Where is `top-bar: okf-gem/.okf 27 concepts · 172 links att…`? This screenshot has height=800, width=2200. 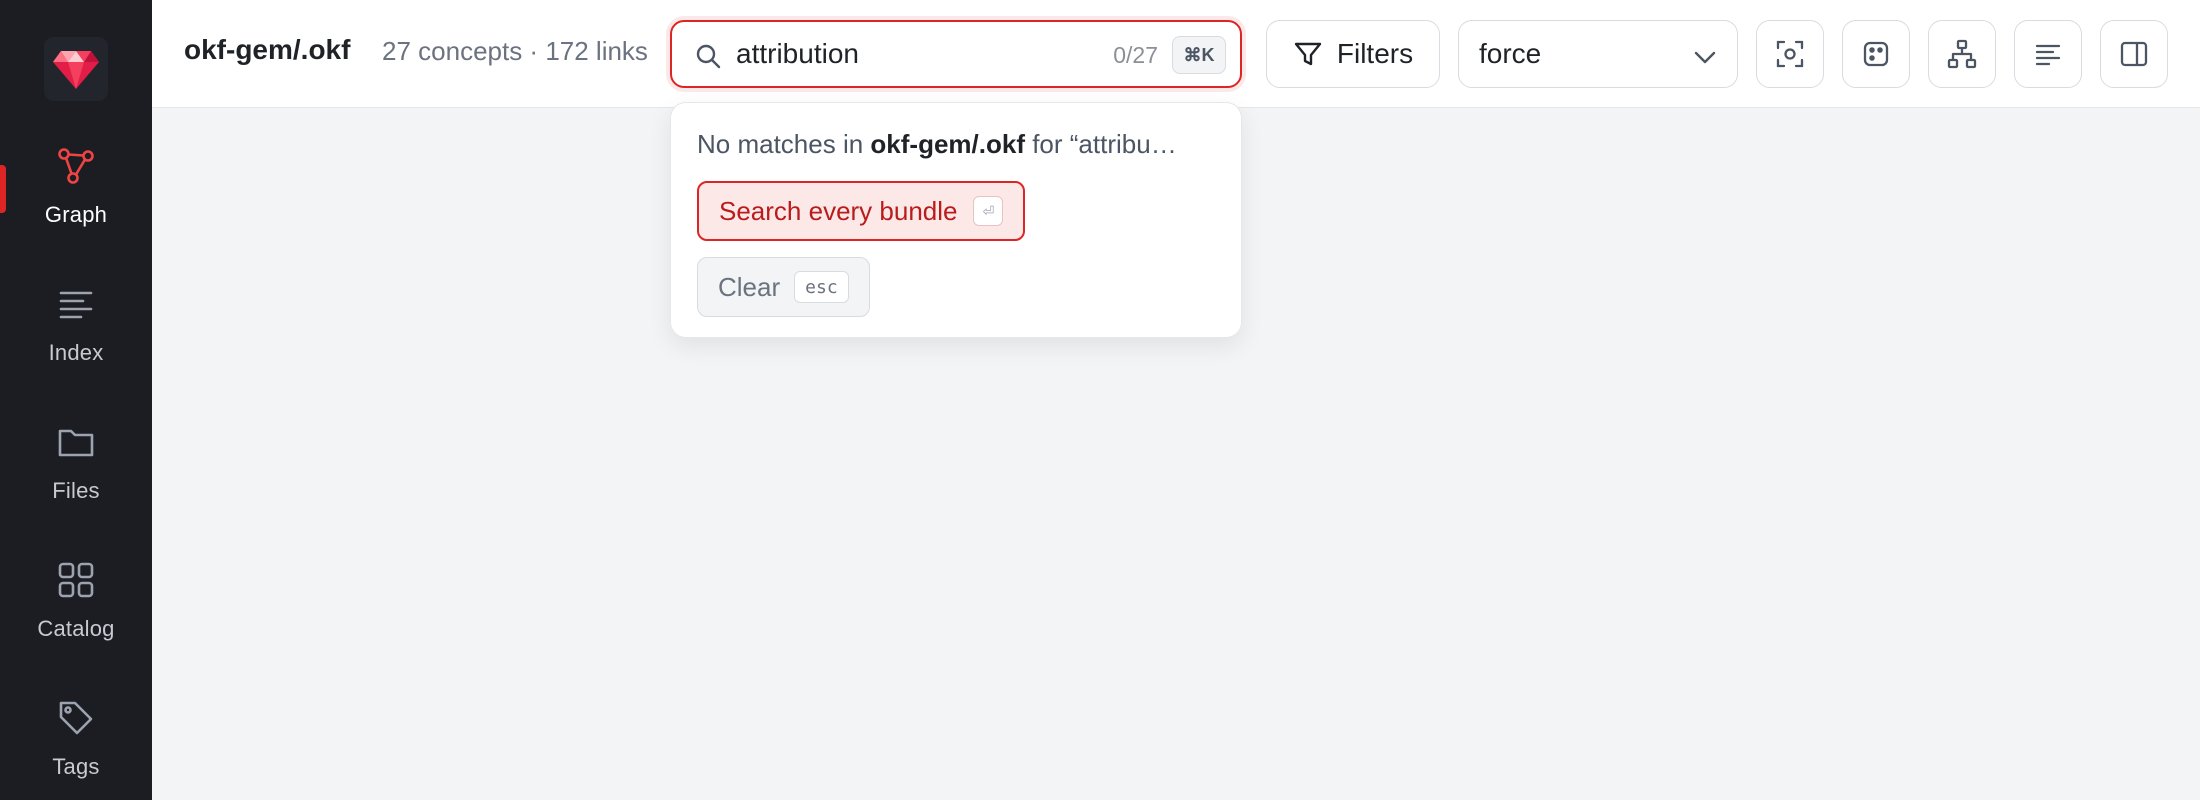
top-bar: okf-gem/.okf 27 concepts · 172 links att… is located at coordinates (1176, 54).